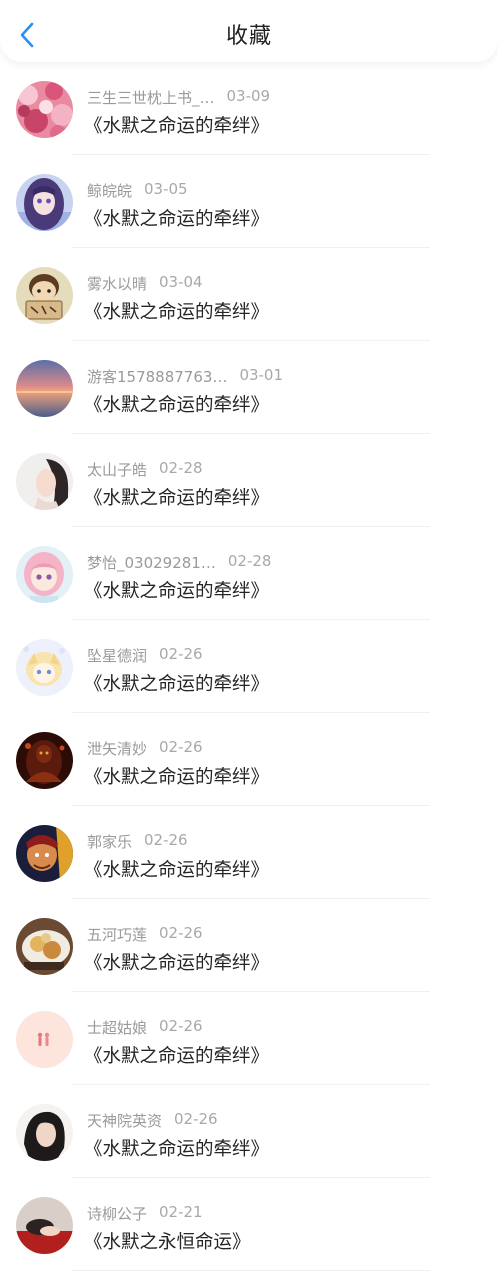 The image size is (498, 1280). I want to click on date-label: 03-05, so click(166, 189).